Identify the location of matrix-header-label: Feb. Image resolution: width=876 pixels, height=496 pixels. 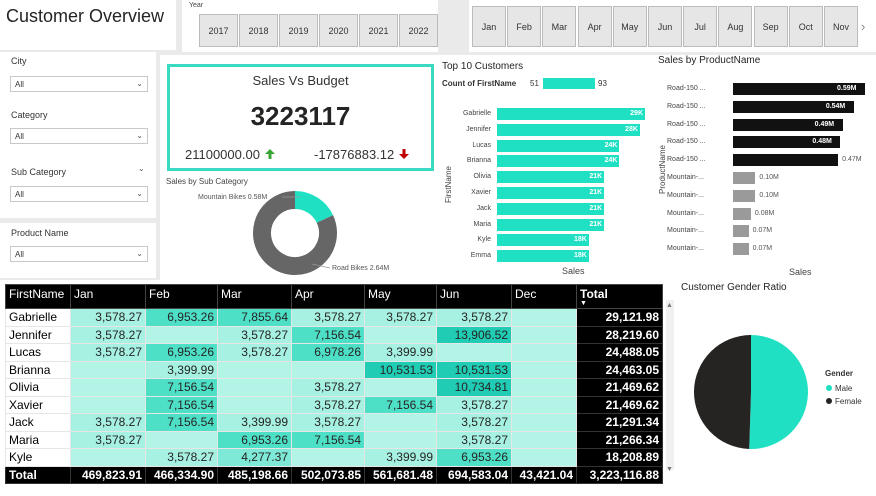
(159, 294).